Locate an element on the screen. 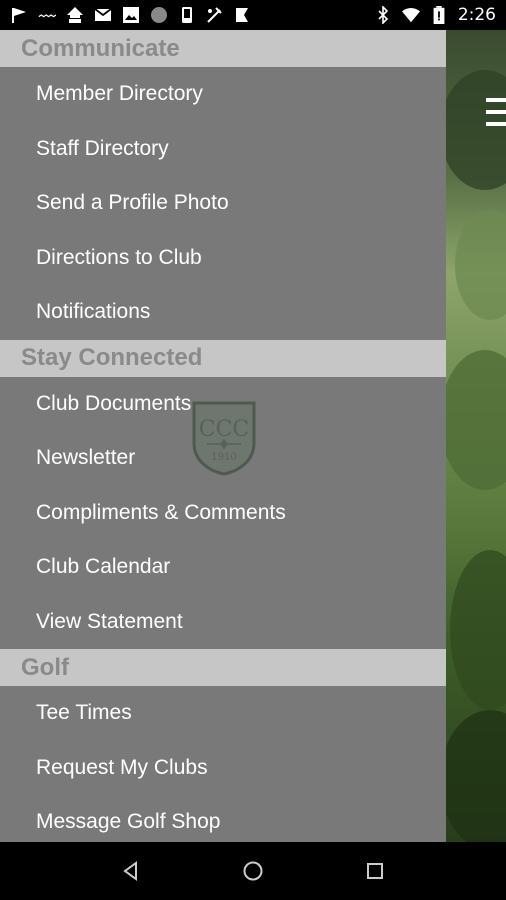 The image size is (506, 900). voicemail-icon is located at coordinates (47, 16).